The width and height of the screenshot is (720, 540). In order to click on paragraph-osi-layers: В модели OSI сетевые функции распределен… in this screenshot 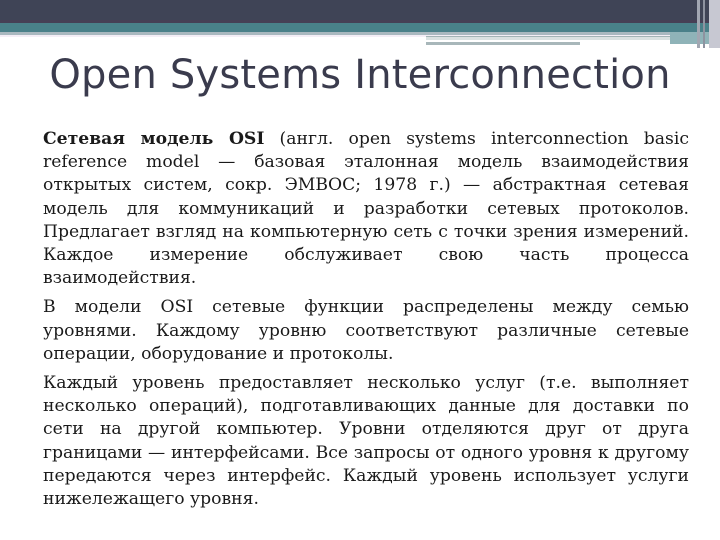, I will do `click(366, 331)`.